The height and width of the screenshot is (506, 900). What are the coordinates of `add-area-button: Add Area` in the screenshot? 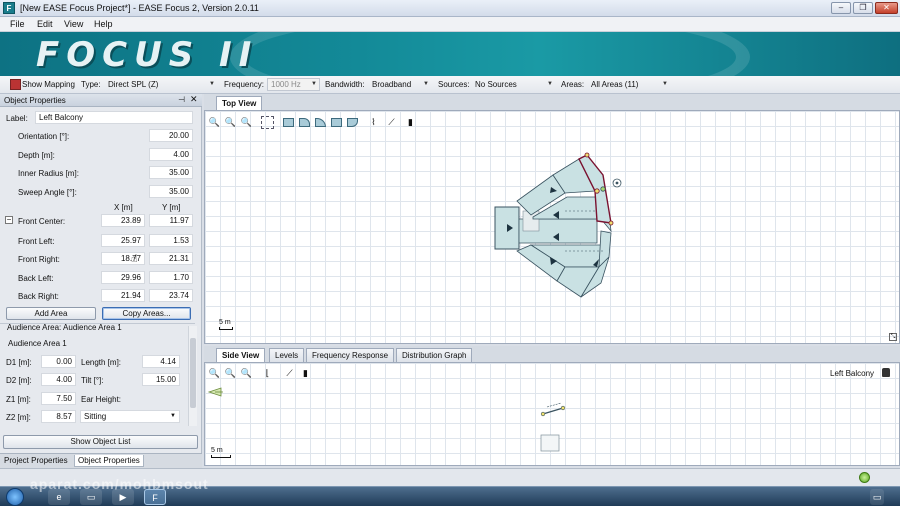 It's located at (51, 313).